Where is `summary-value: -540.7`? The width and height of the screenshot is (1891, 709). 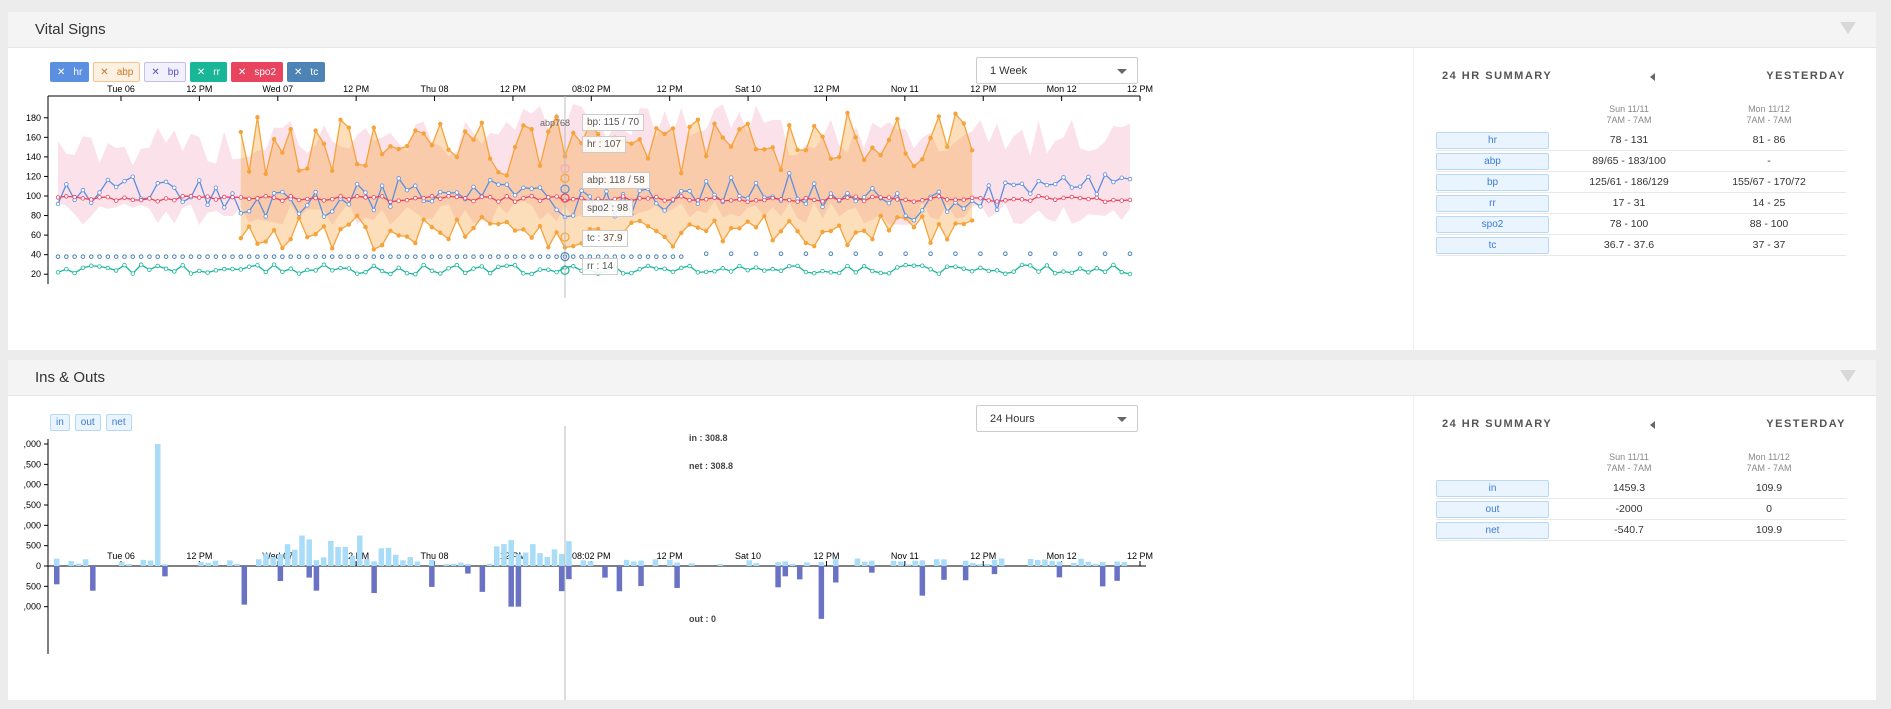
summary-value: -540.7 is located at coordinates (1629, 530).